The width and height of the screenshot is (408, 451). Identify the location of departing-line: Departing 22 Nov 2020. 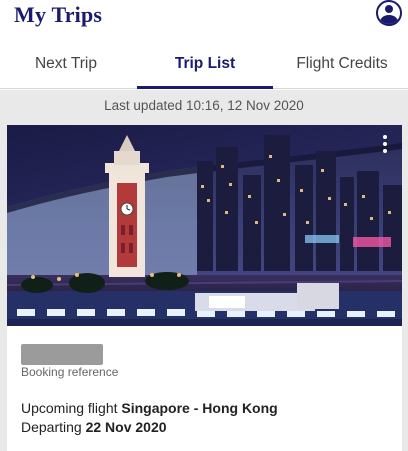
(94, 427).